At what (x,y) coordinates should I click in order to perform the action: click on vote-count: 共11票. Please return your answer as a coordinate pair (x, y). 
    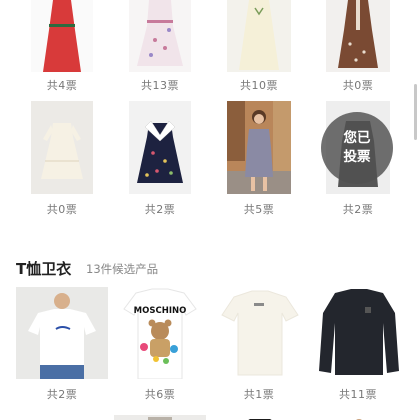
    Looking at the image, I should click on (358, 394).